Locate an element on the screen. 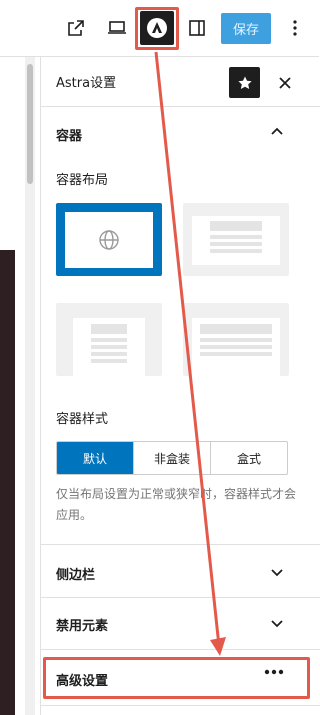 The image size is (320, 715). close-icon is located at coordinates (284, 82).